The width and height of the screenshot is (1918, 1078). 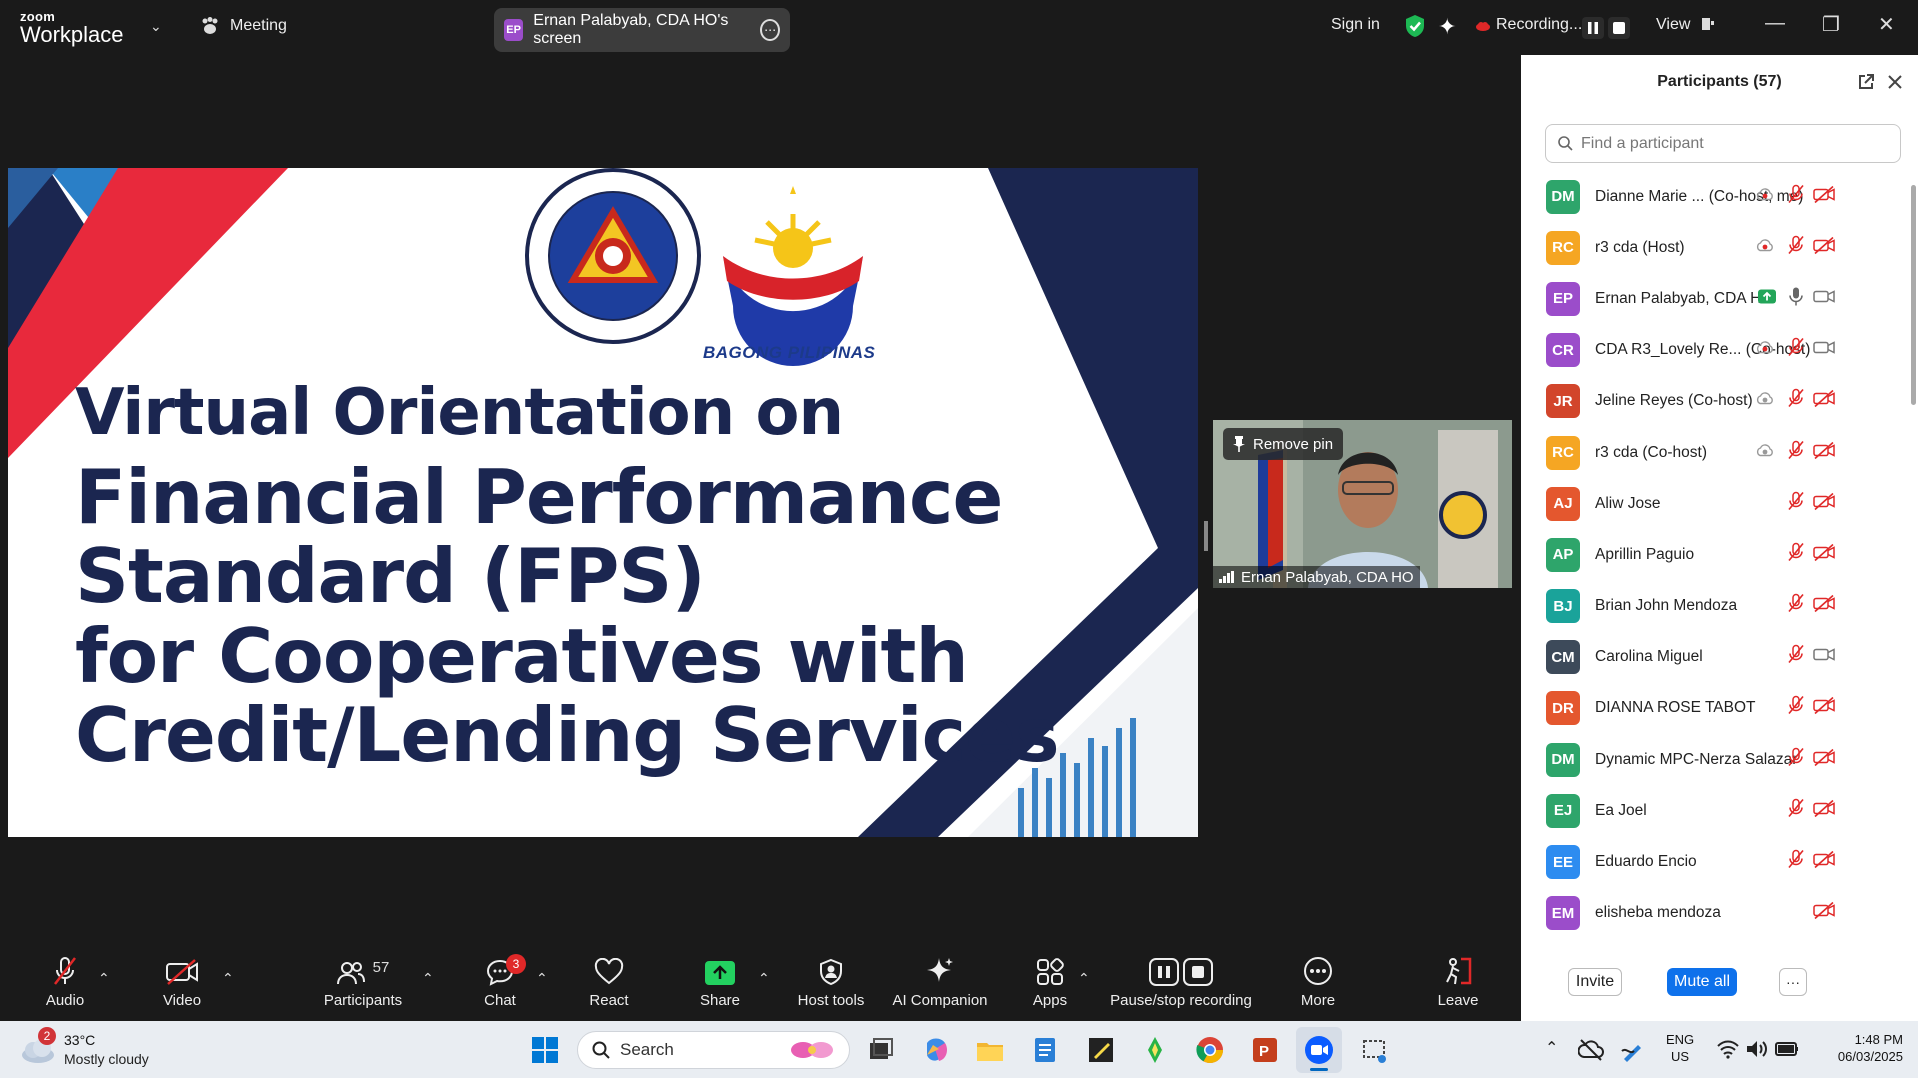 What do you see at coordinates (1593, 28) in the screenshot?
I see `pause-recording-button` at bounding box center [1593, 28].